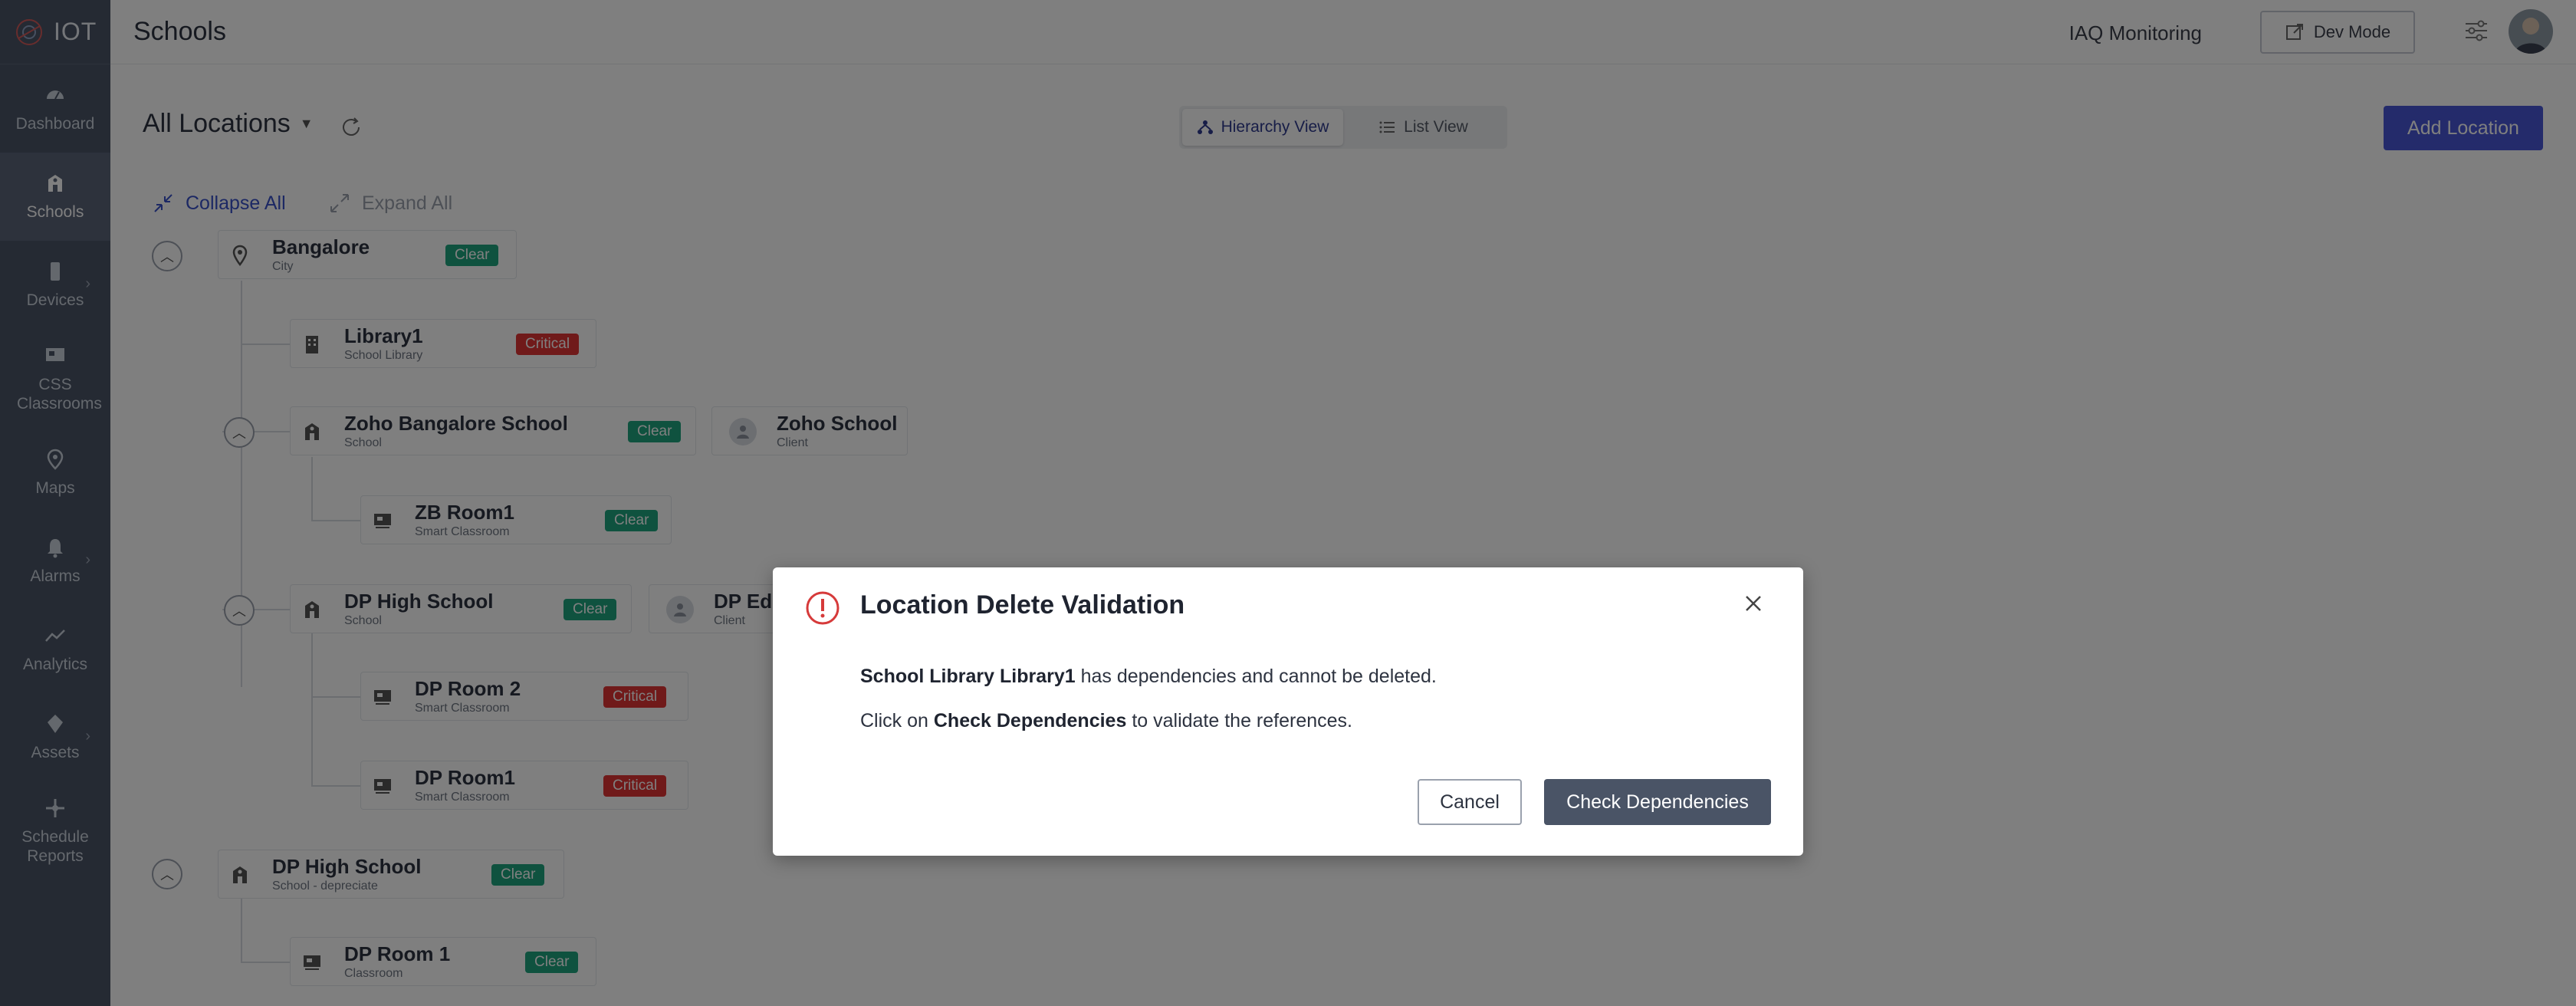  What do you see at coordinates (1470, 802) in the screenshot?
I see `cancel-button: Cancel` at bounding box center [1470, 802].